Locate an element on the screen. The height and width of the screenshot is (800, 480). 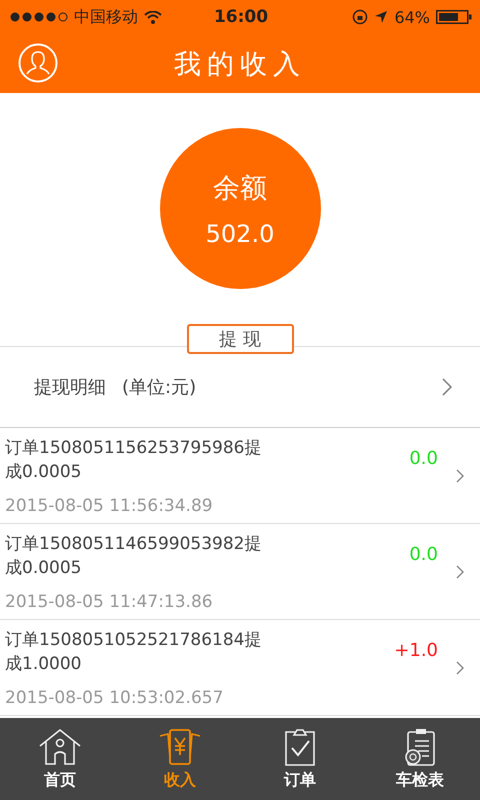
battery-percent: 64% is located at coordinates (412, 17).